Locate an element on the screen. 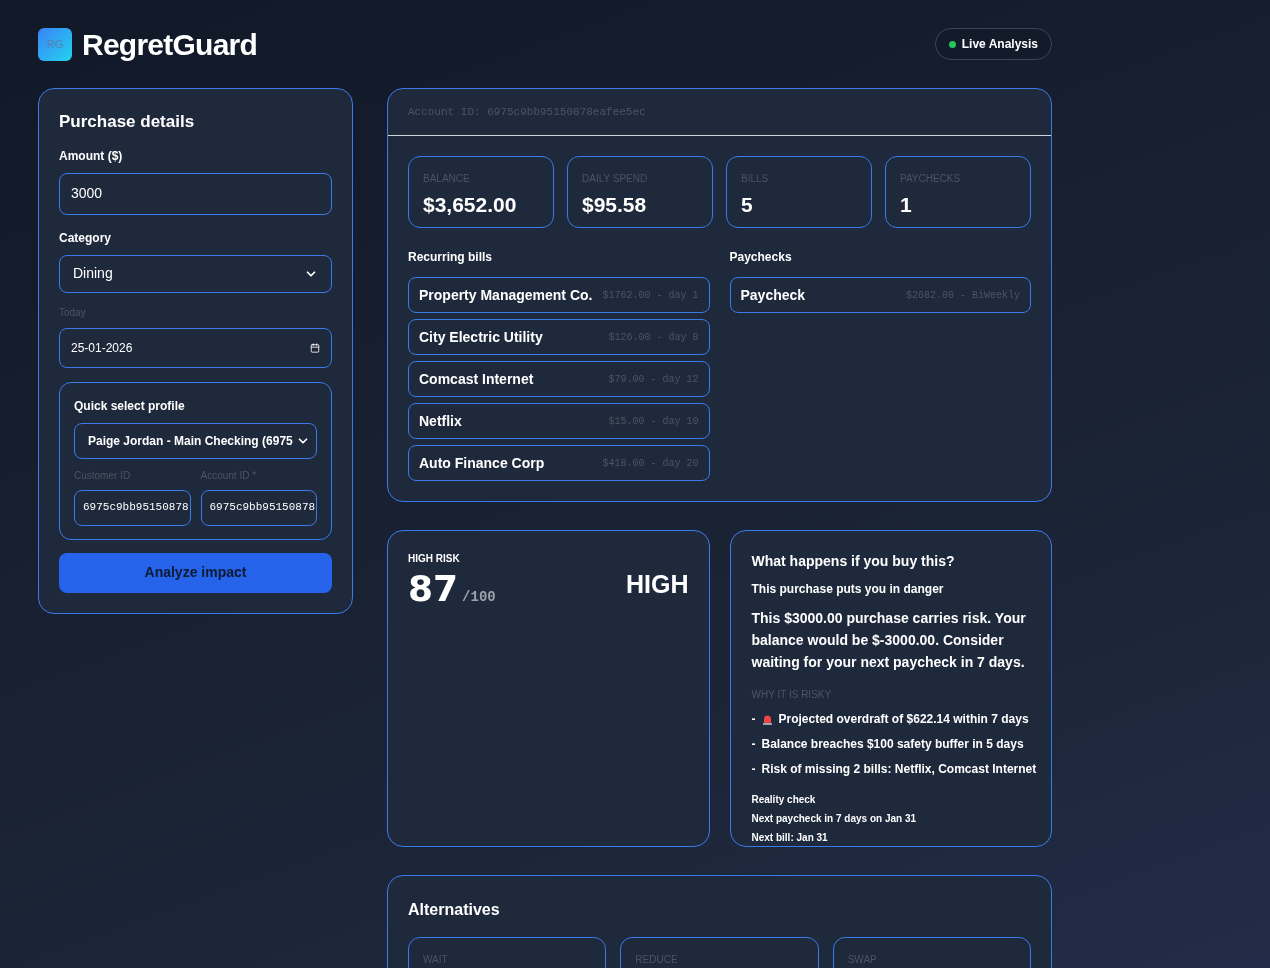  panel-title: Quick select profile is located at coordinates (130, 406).